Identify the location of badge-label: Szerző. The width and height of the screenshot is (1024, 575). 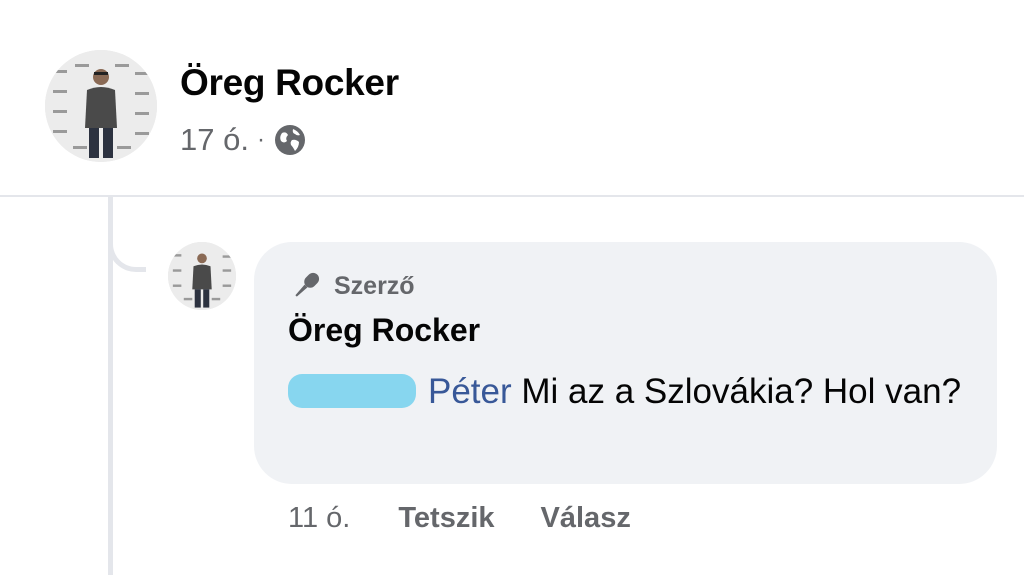
(374, 285).